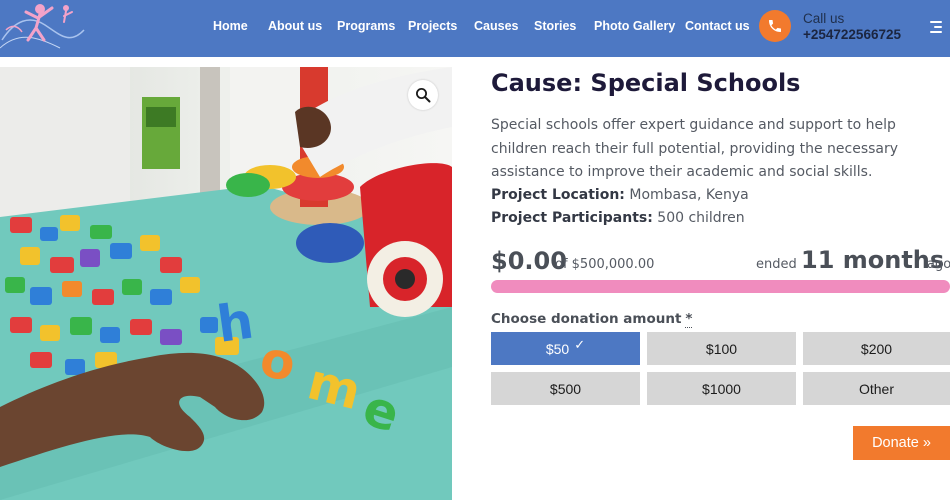 The height and width of the screenshot is (500, 950). I want to click on amount-option-label: Other, so click(876, 388).